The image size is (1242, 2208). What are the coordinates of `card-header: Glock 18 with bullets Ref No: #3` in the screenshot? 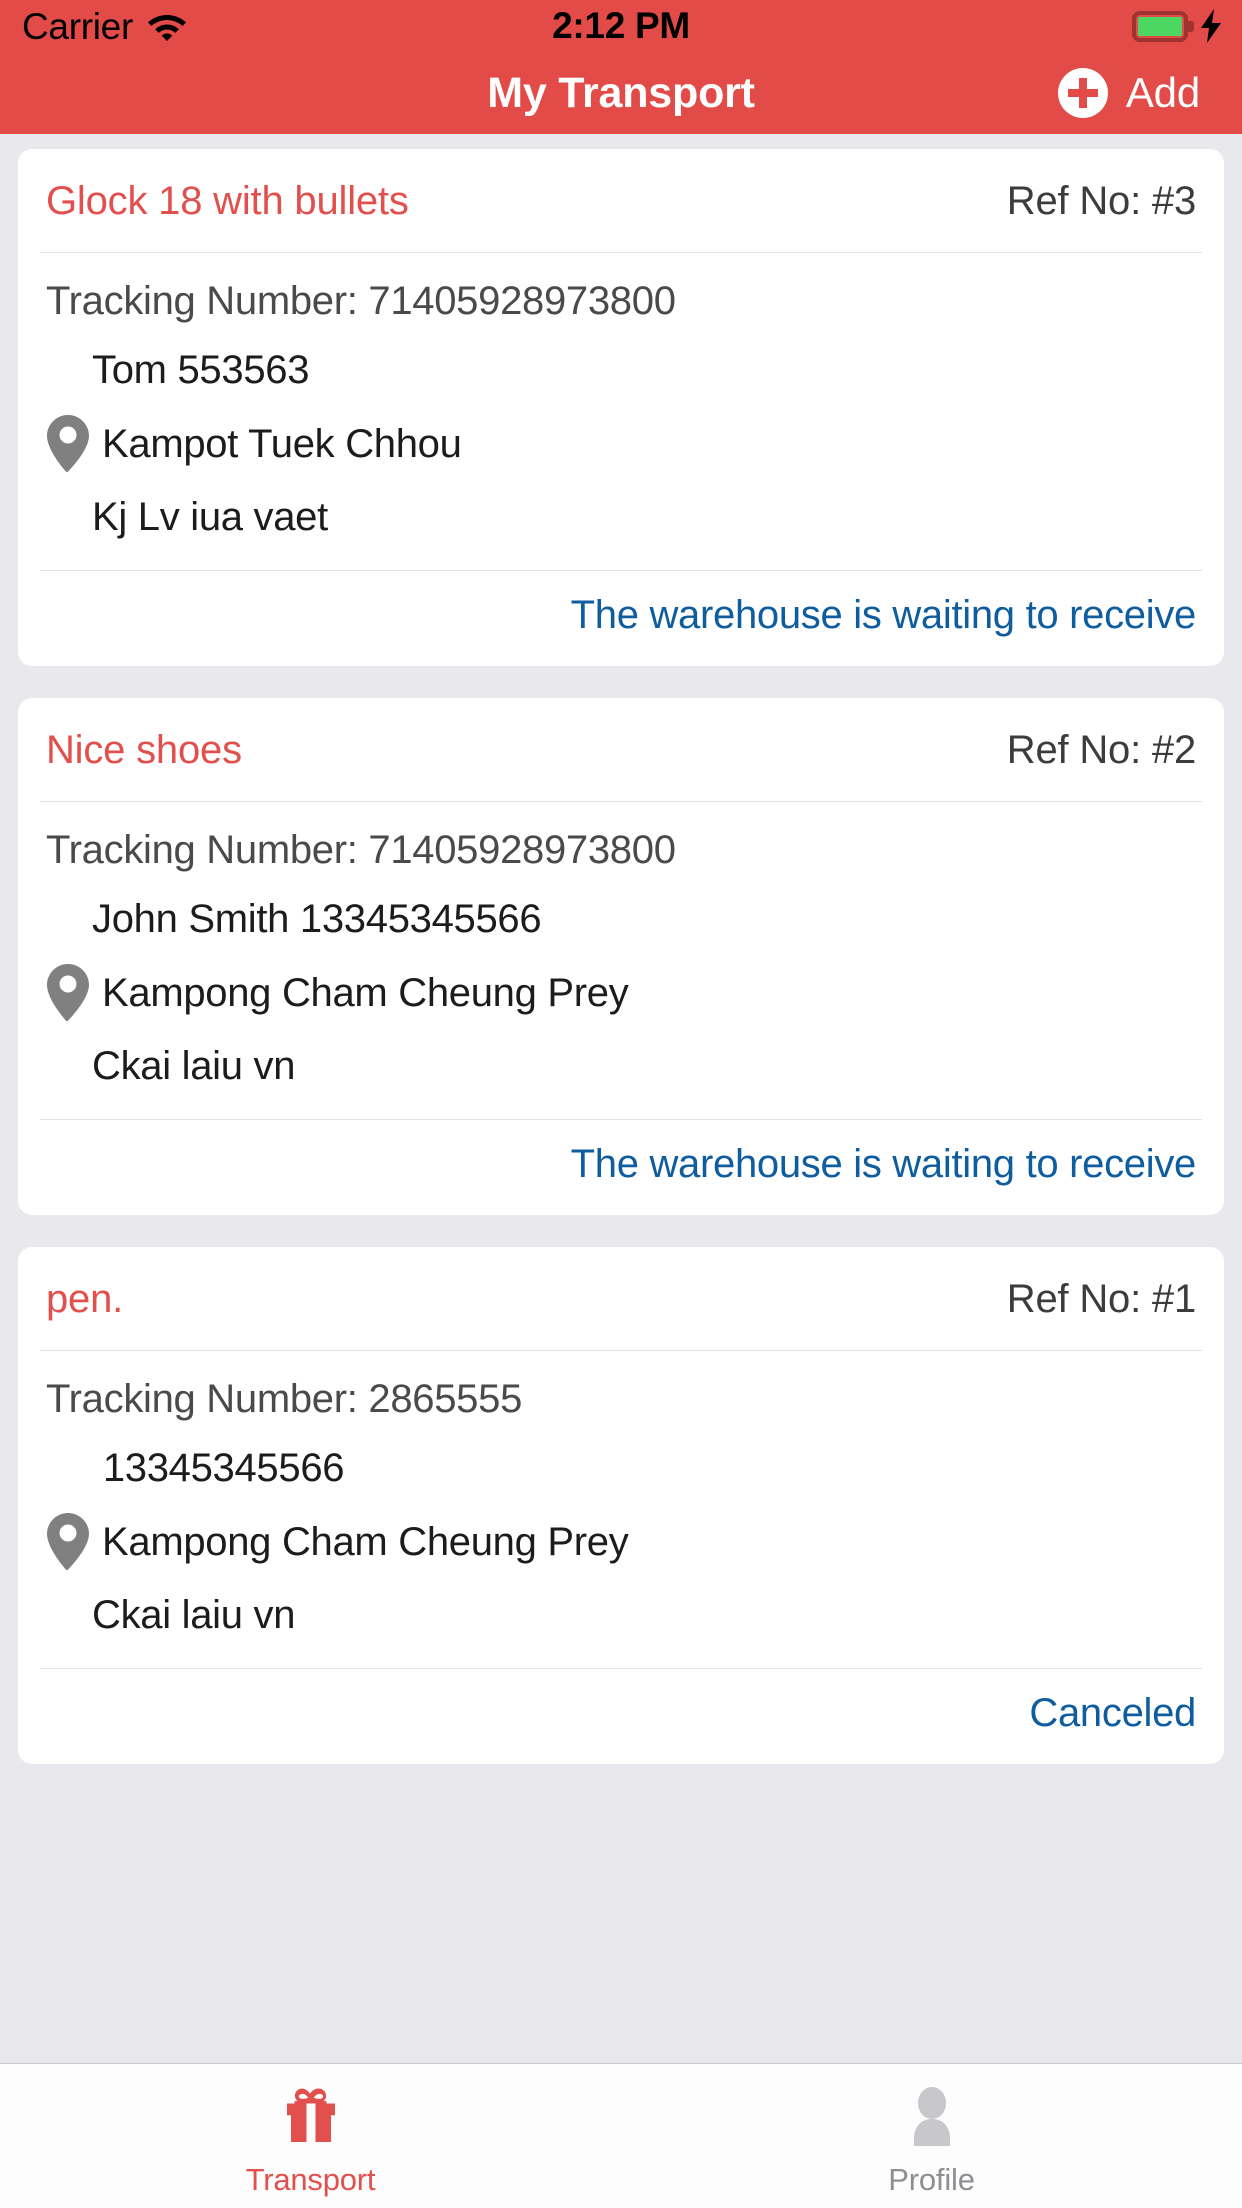 It's located at (621, 200).